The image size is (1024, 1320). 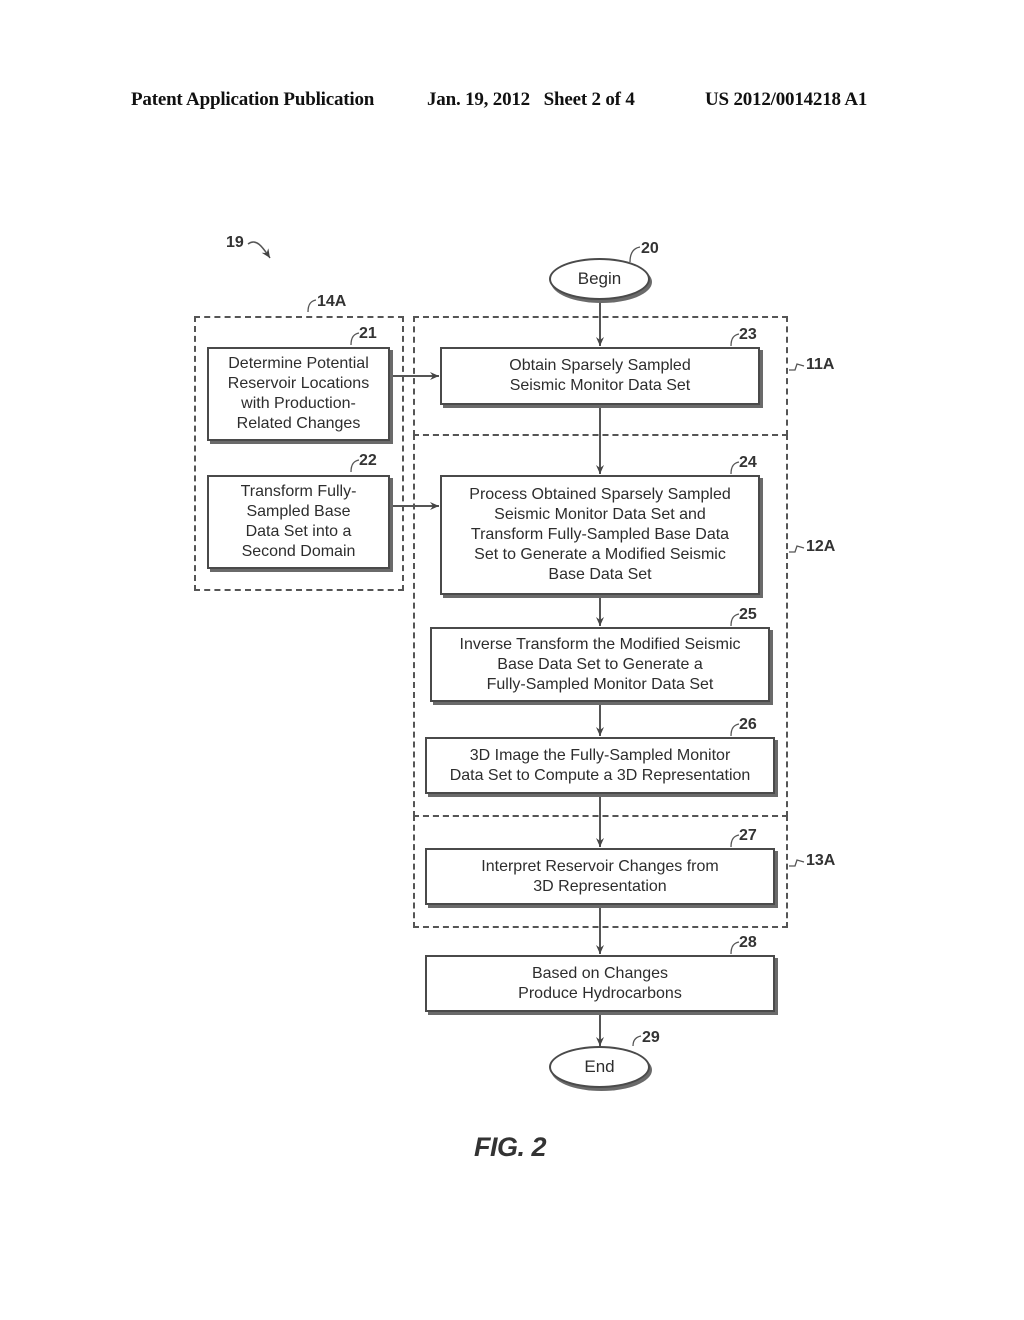 What do you see at coordinates (821, 860) in the screenshot?
I see `ref-13a: 13A` at bounding box center [821, 860].